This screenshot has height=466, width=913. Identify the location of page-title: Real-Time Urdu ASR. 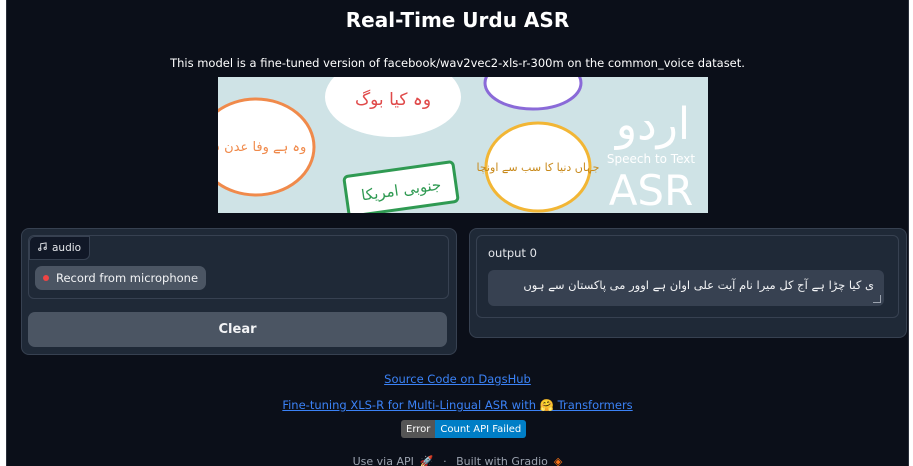
(457, 20).